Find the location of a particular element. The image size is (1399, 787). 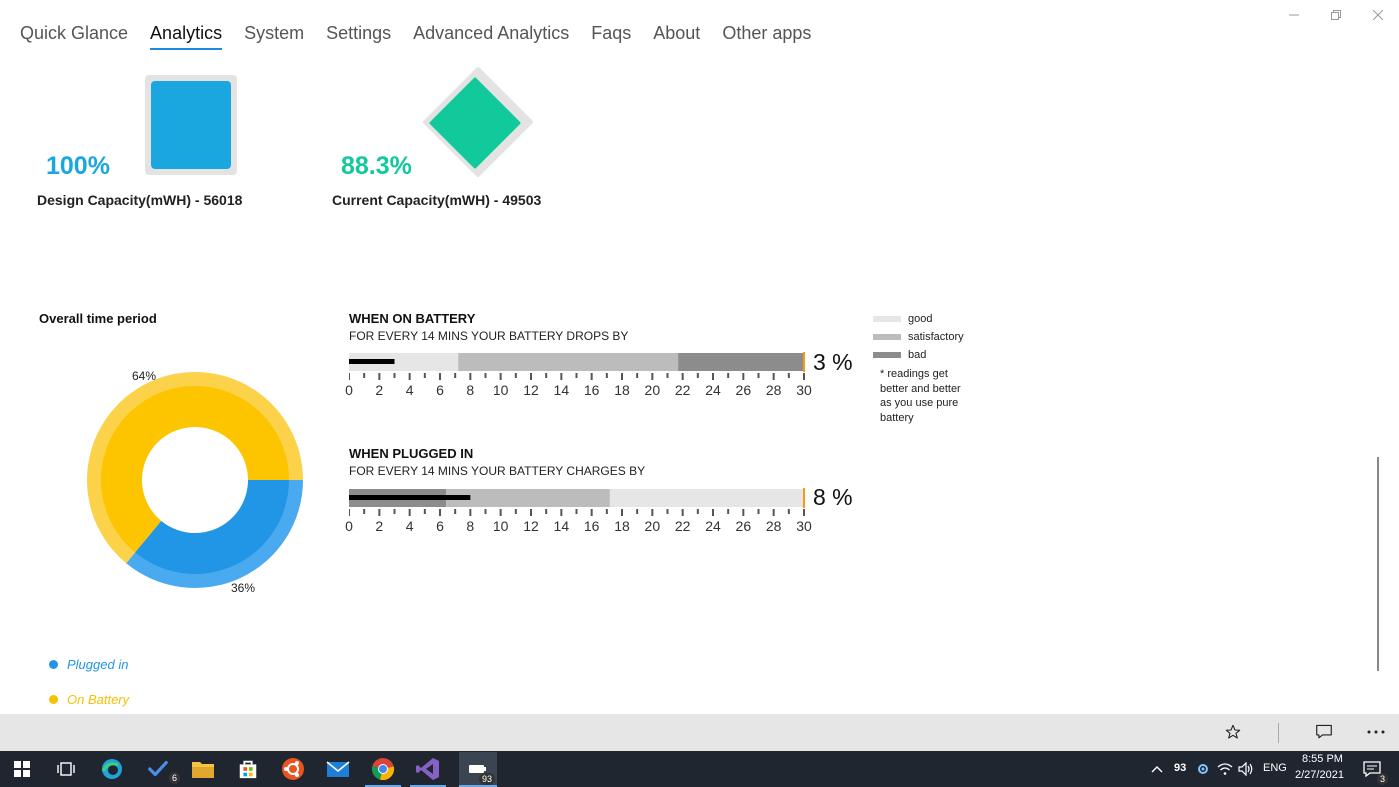

overall-donut-chart is located at coordinates (195, 480).